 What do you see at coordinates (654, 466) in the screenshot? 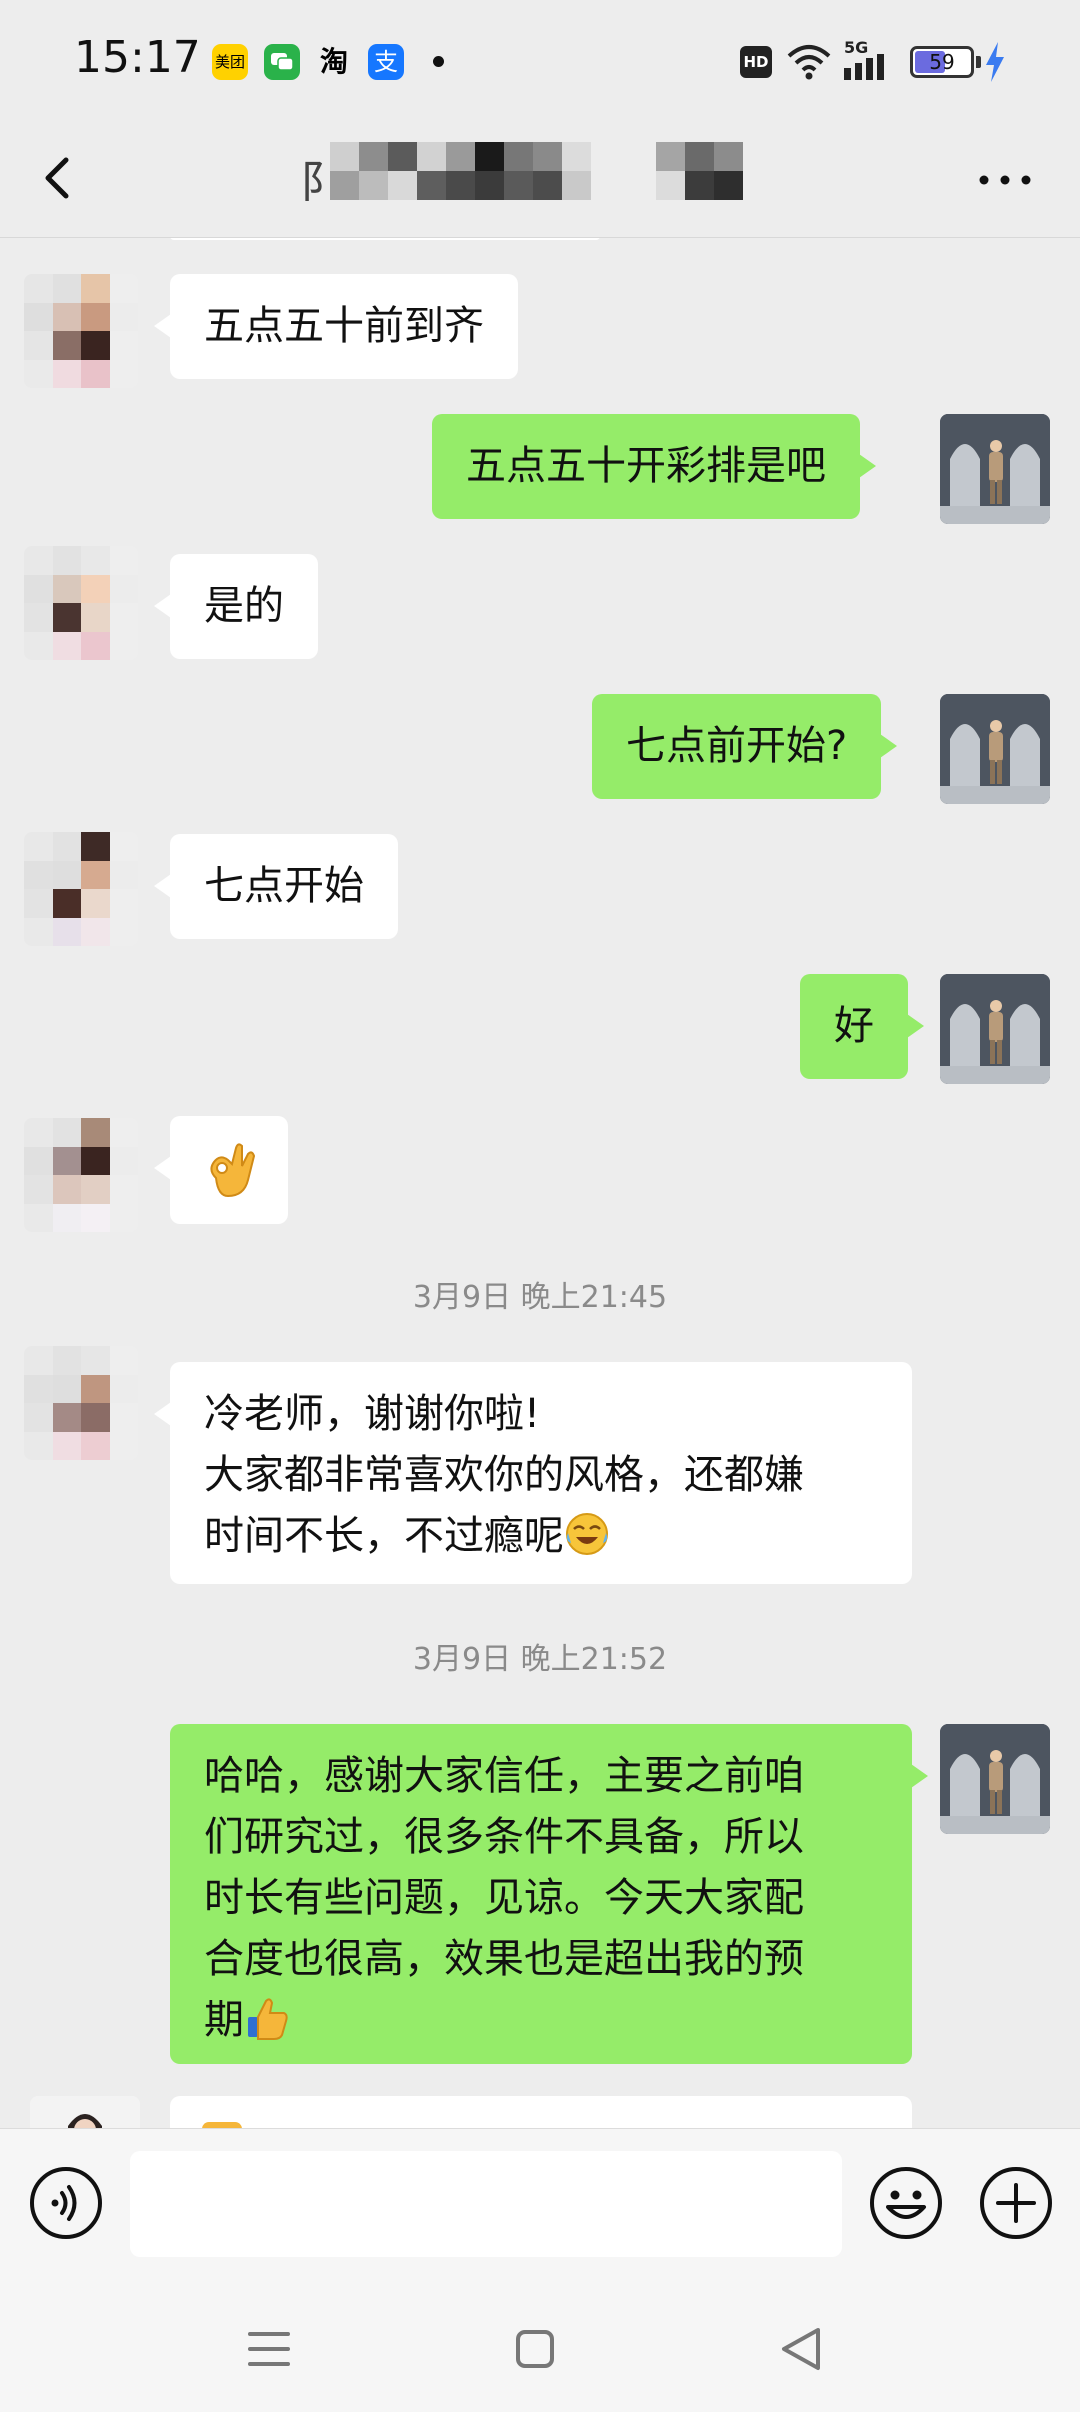
I see `outgoing-message-bubble: 五点五十开彩排是吧` at bounding box center [654, 466].